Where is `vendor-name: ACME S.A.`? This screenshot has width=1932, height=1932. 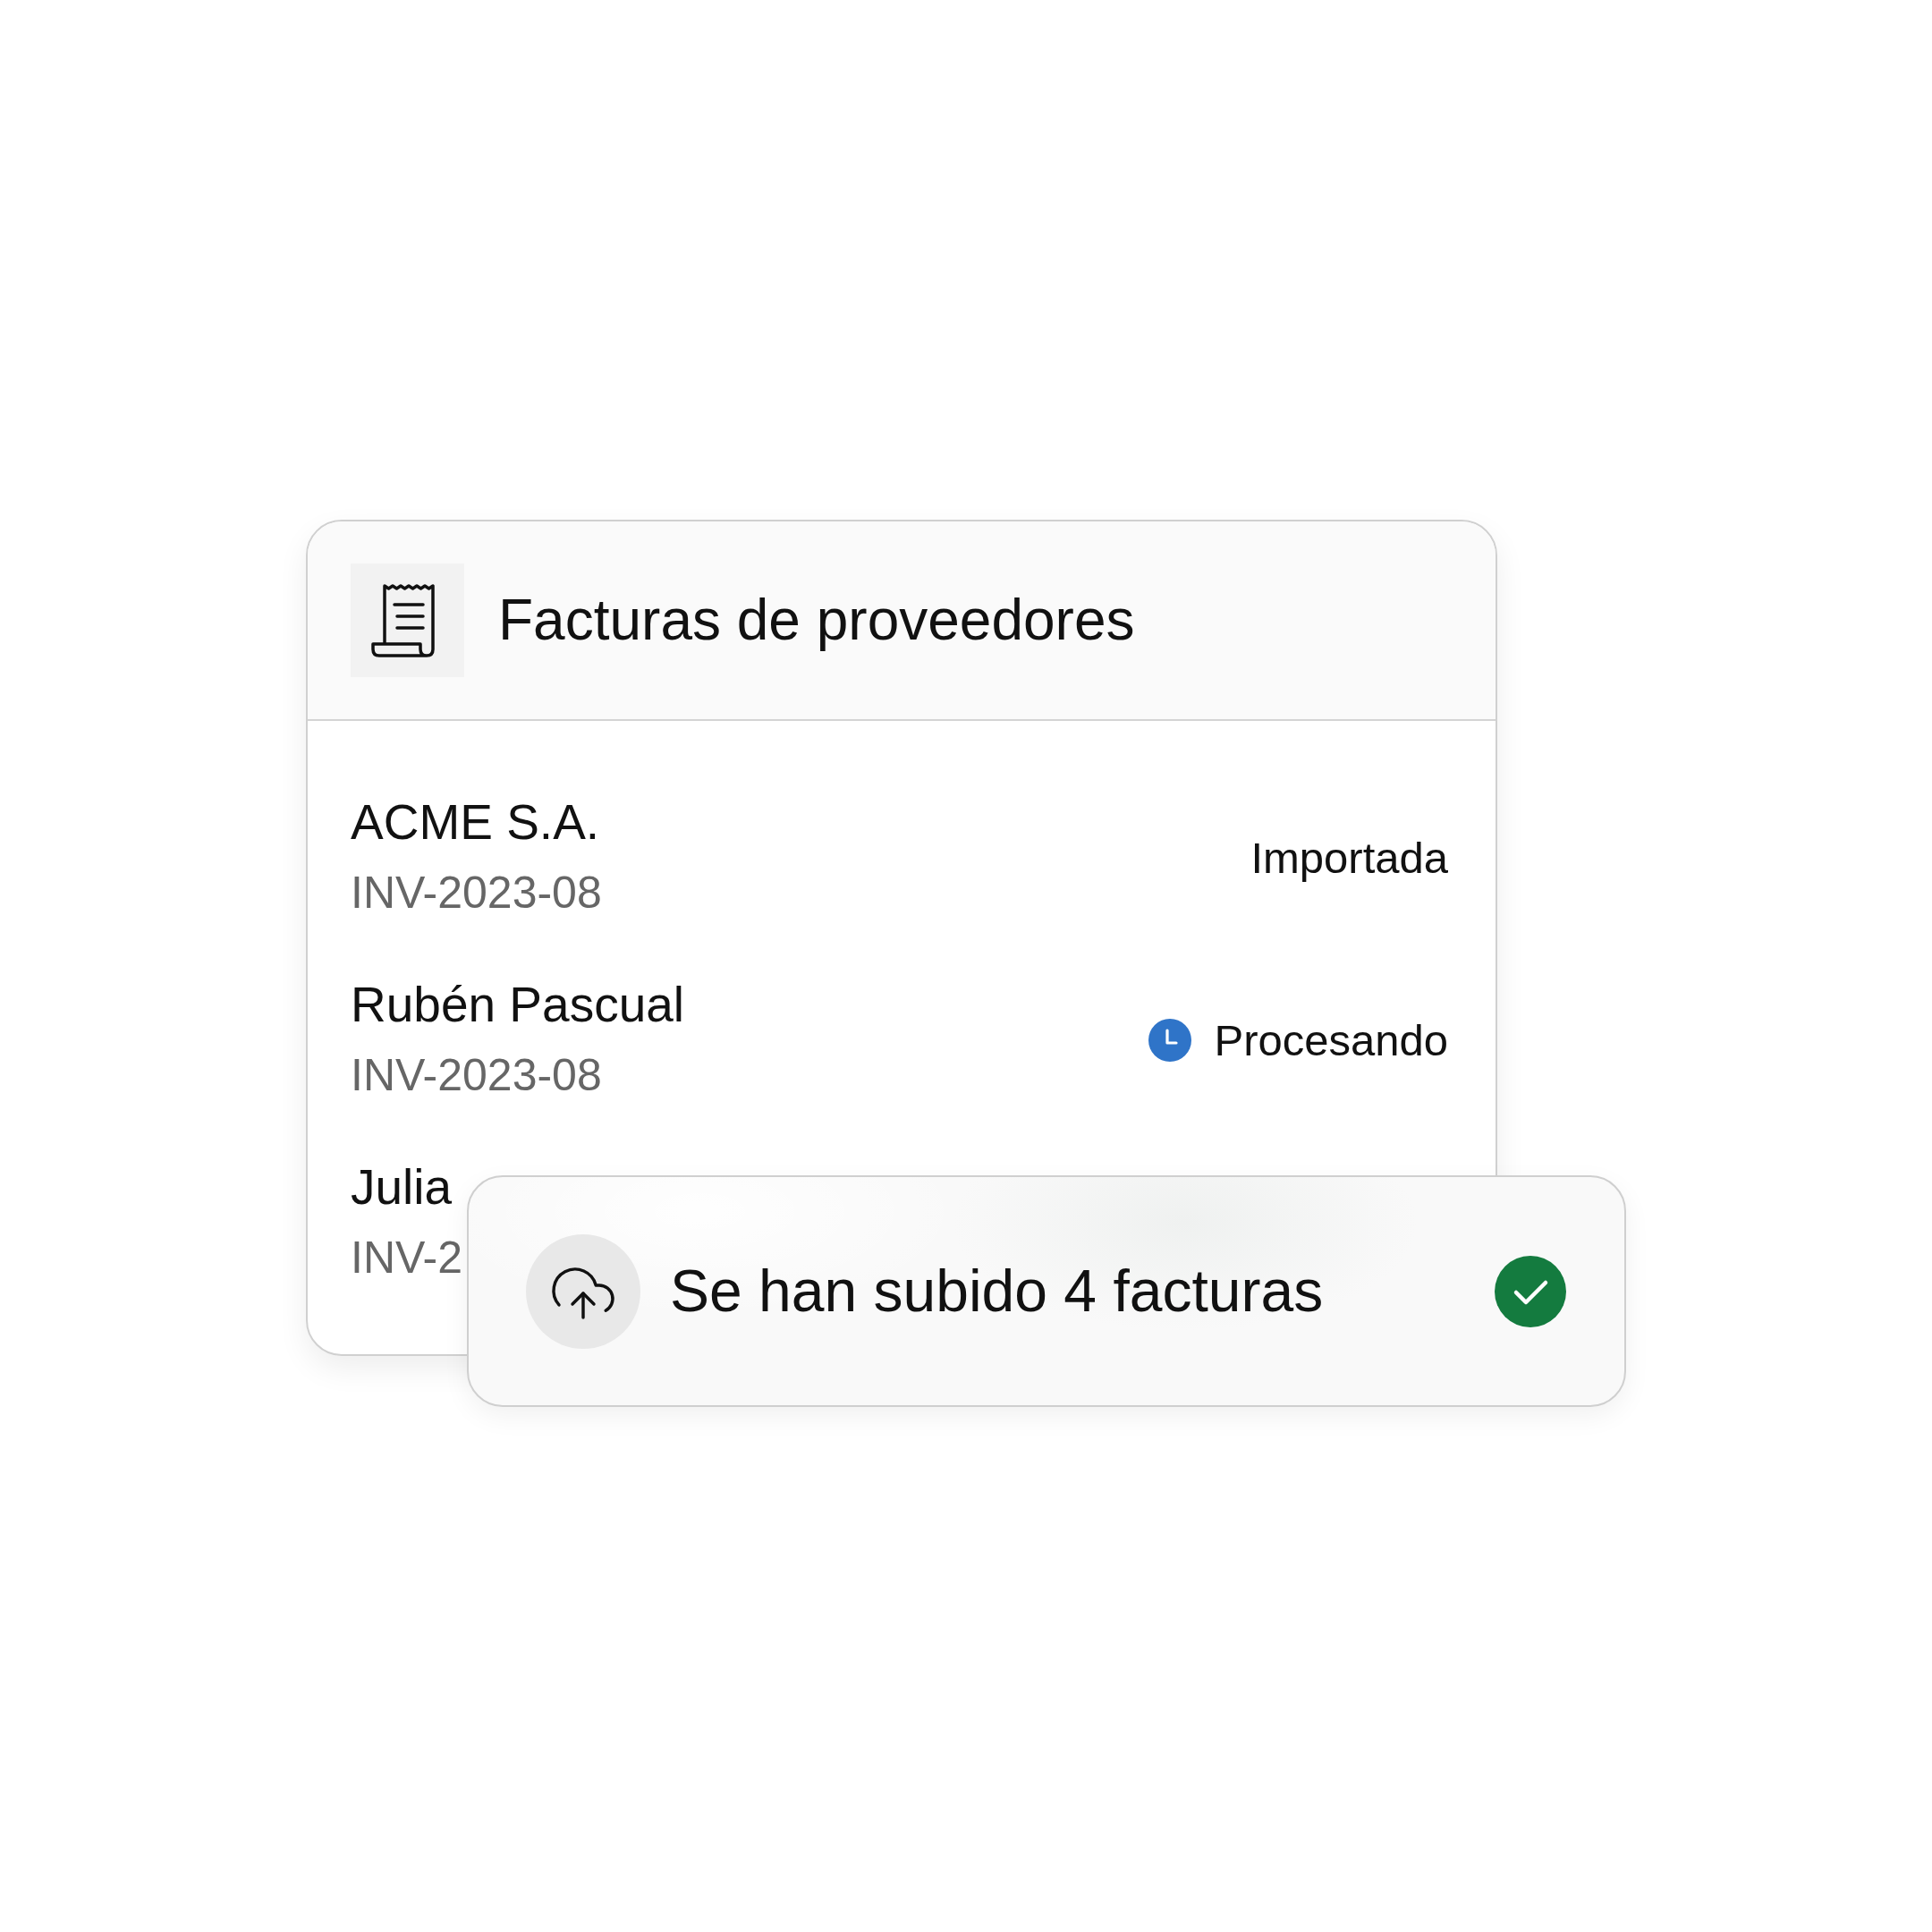
vendor-name: ACME S.A. is located at coordinates (476, 822).